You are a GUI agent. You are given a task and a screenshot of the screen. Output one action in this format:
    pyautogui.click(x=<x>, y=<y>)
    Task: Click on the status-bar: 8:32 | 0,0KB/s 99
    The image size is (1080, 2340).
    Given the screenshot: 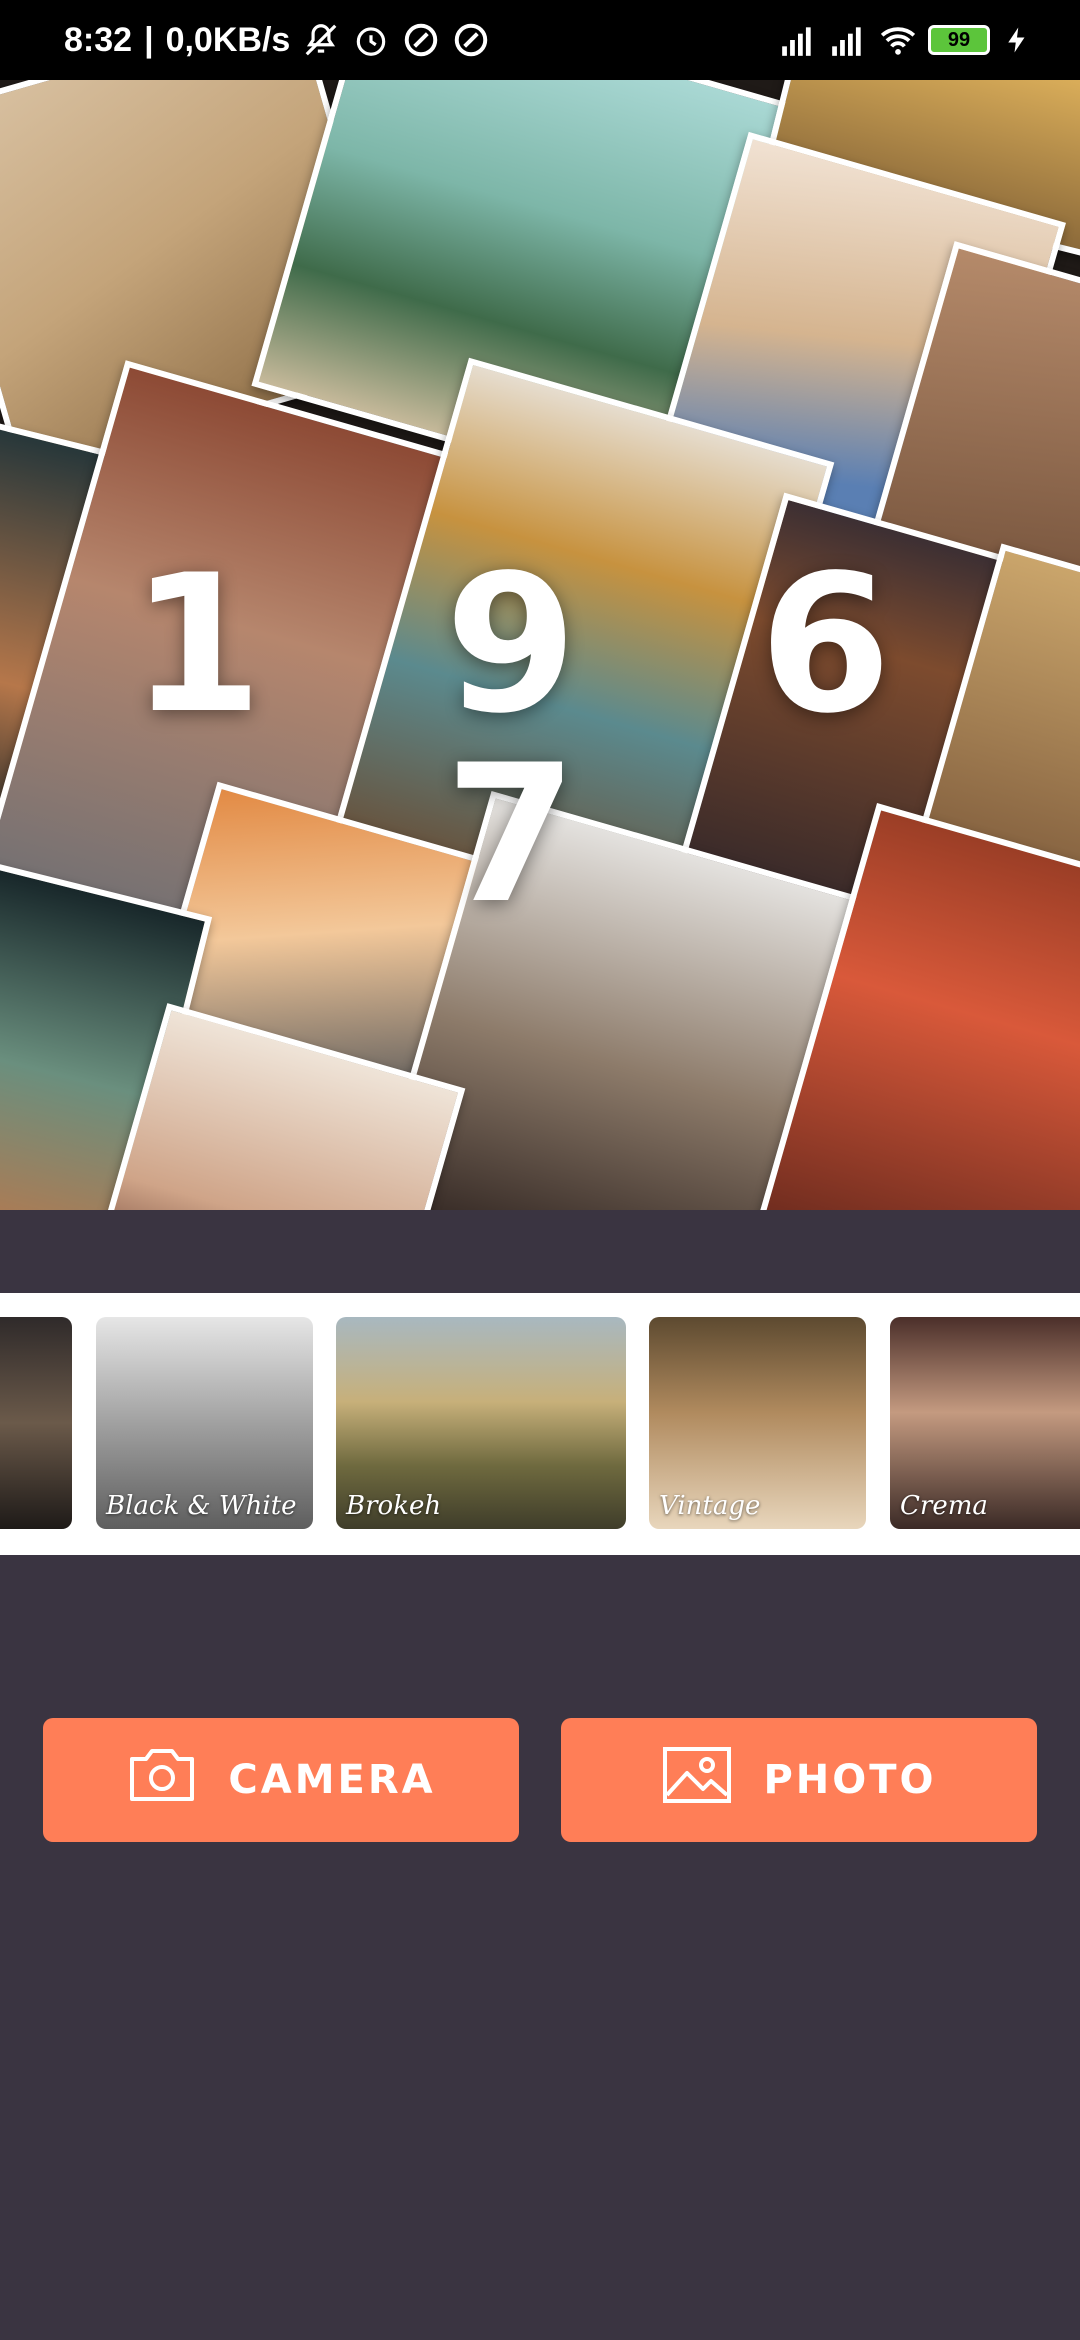 What is the action you would take?
    pyautogui.click(x=540, y=40)
    